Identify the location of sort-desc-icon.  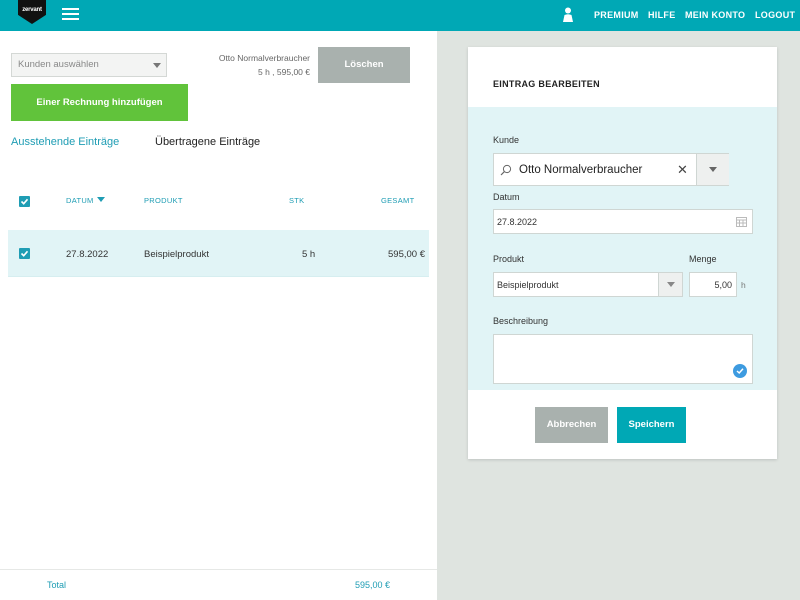
(100, 199).